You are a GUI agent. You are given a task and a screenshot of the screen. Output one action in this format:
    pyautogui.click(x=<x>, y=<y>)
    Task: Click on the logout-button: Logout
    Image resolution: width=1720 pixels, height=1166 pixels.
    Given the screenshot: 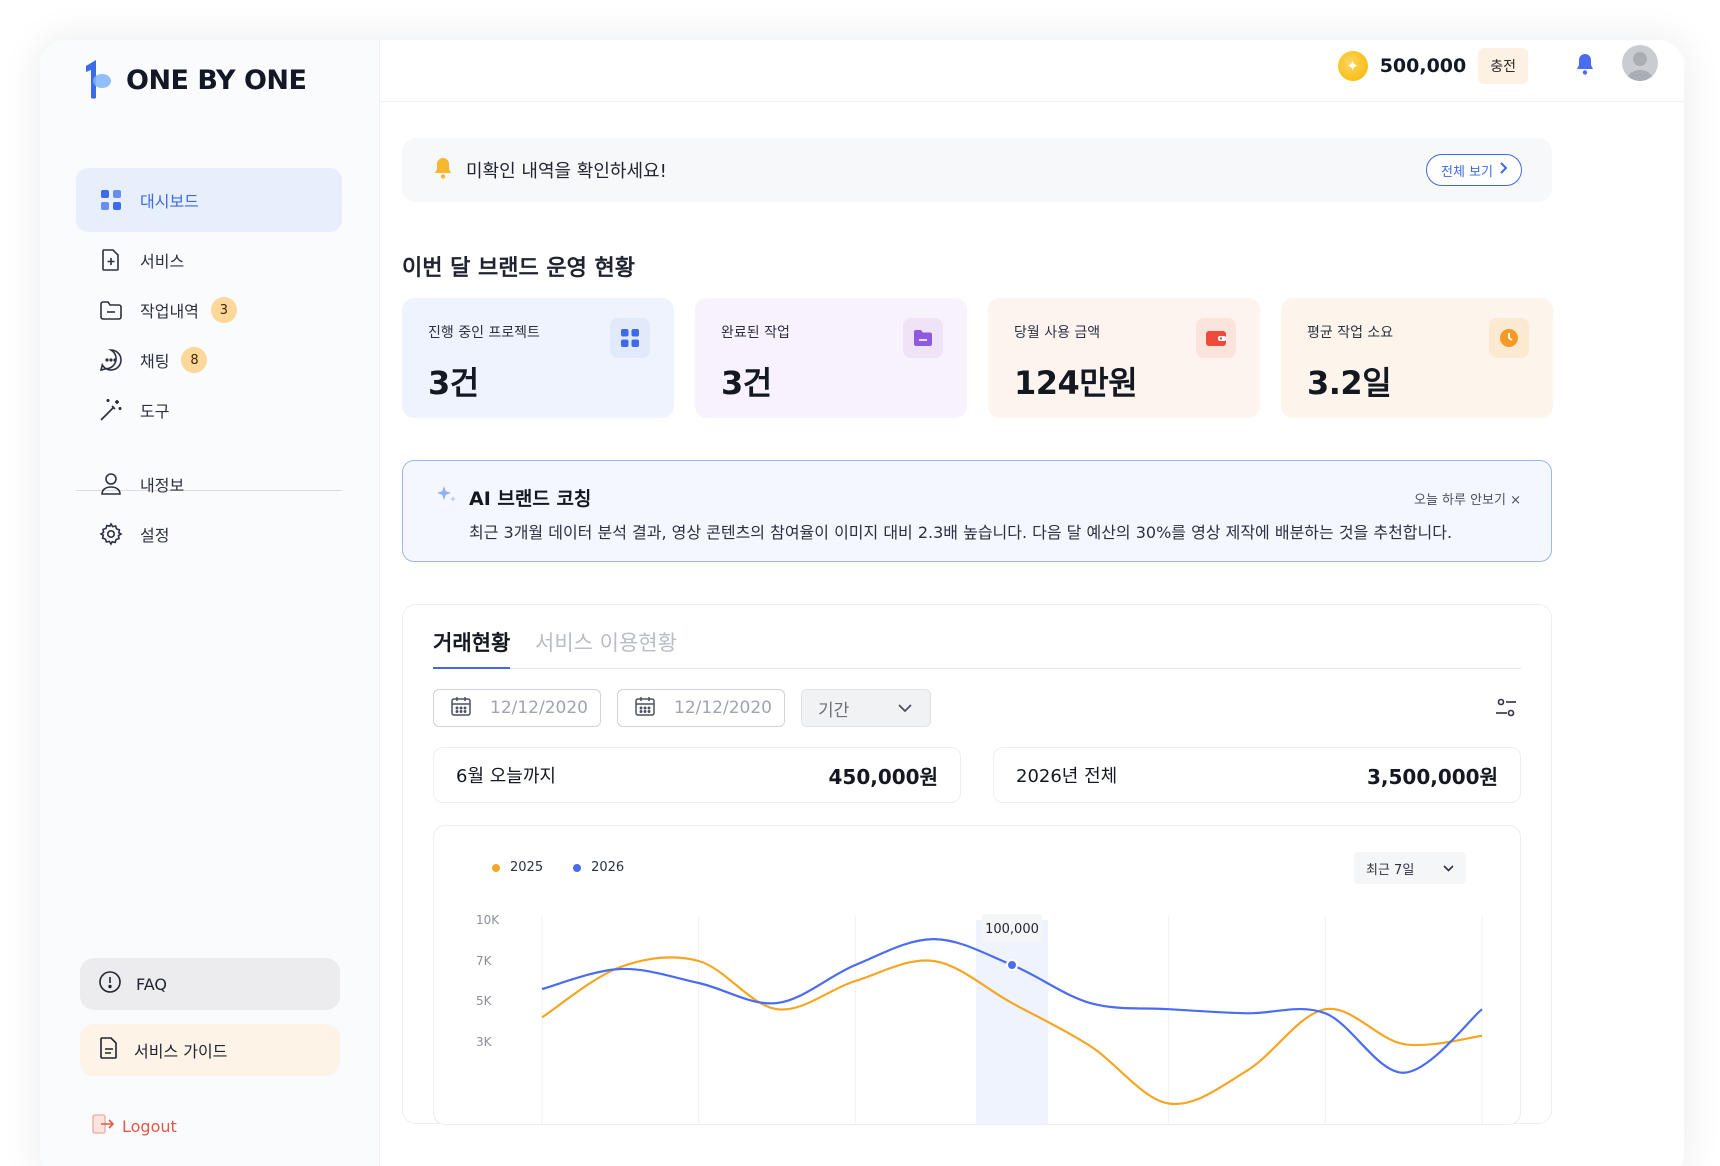 What is the action you would take?
    pyautogui.click(x=134, y=1126)
    